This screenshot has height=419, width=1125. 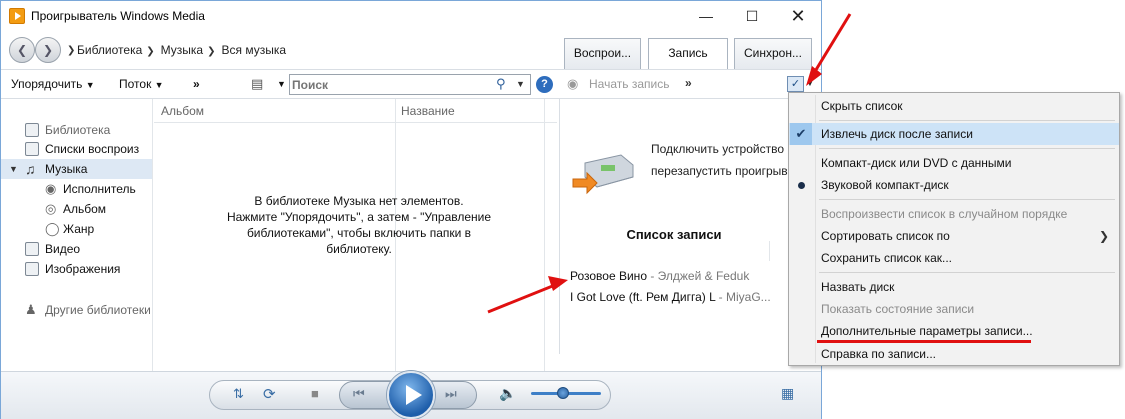 What do you see at coordinates (30, 169) in the screenshot?
I see `music-icon: ♫` at bounding box center [30, 169].